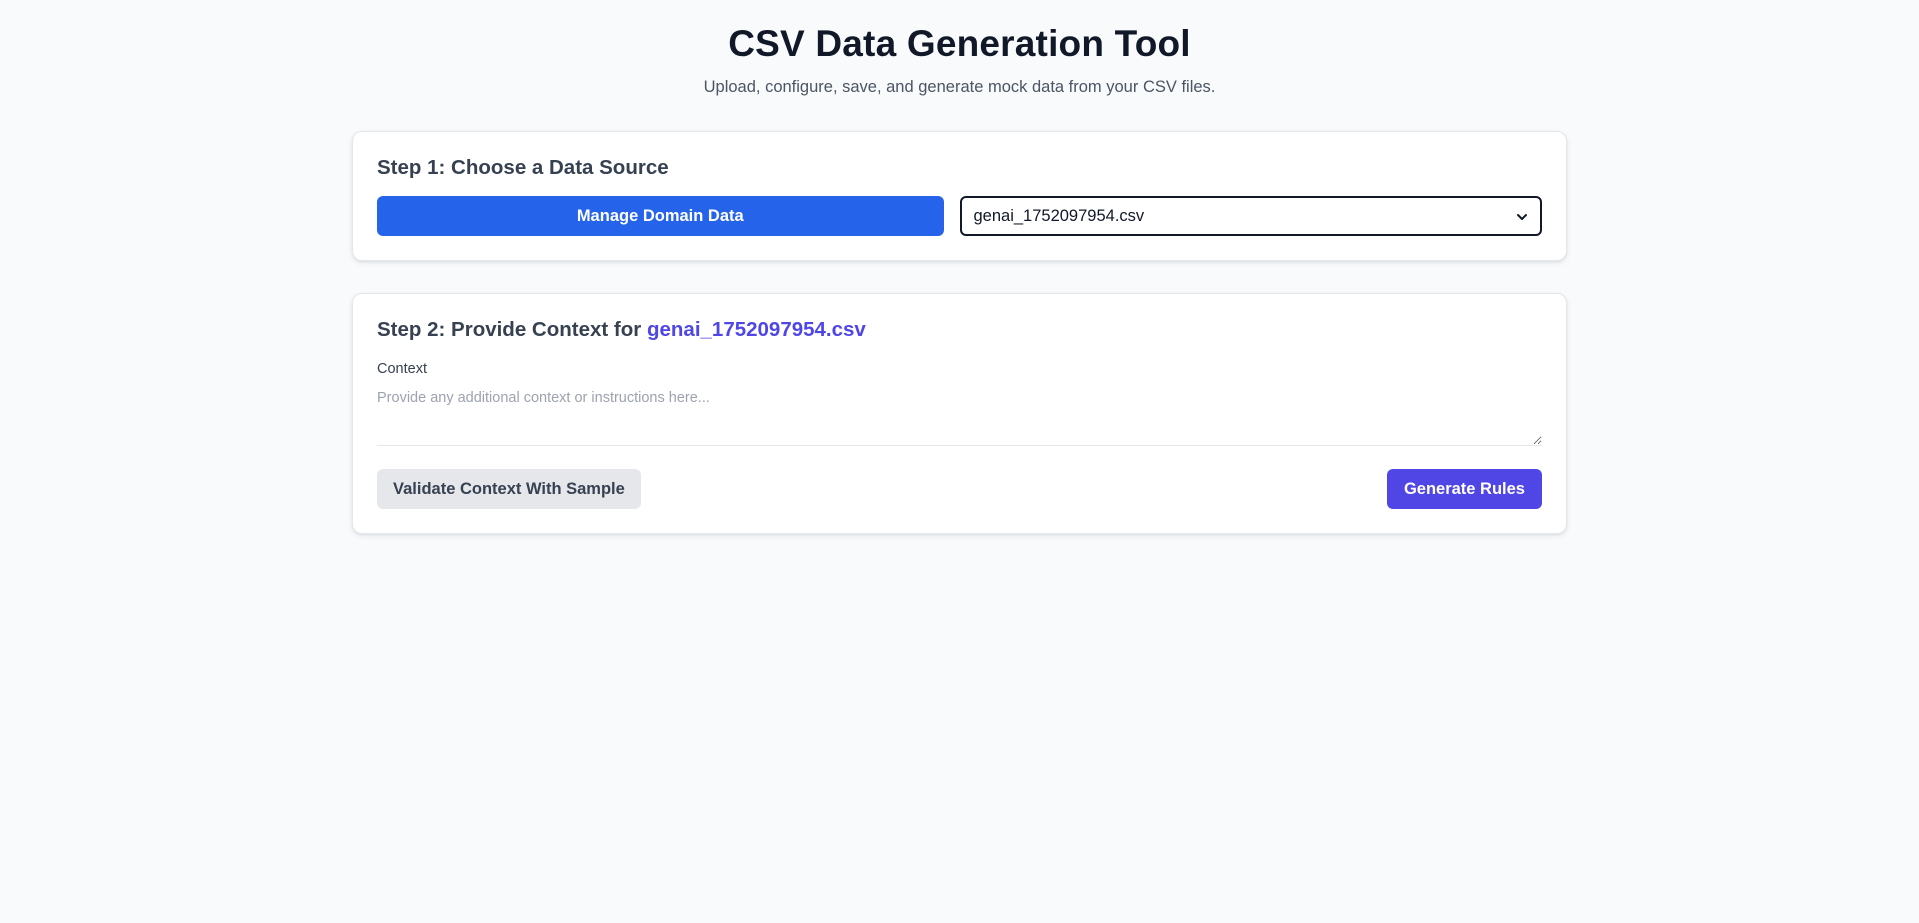 Image resolution: width=1919 pixels, height=923 pixels. I want to click on step2-title-prefix: Step 2: Provide Context for, so click(509, 329).